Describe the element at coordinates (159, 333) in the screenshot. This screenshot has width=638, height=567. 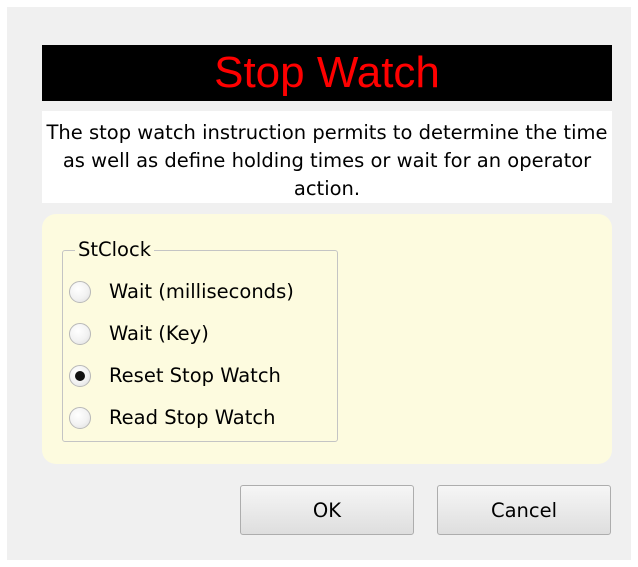
I see `option-label: Wait (Key)` at that location.